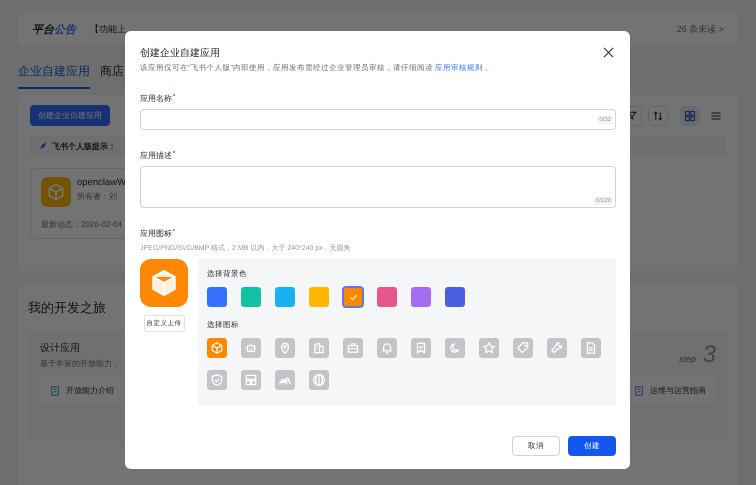 The image size is (756, 485). What do you see at coordinates (67, 308) in the screenshot?
I see `journey-title: 我的开发之旅` at bounding box center [67, 308].